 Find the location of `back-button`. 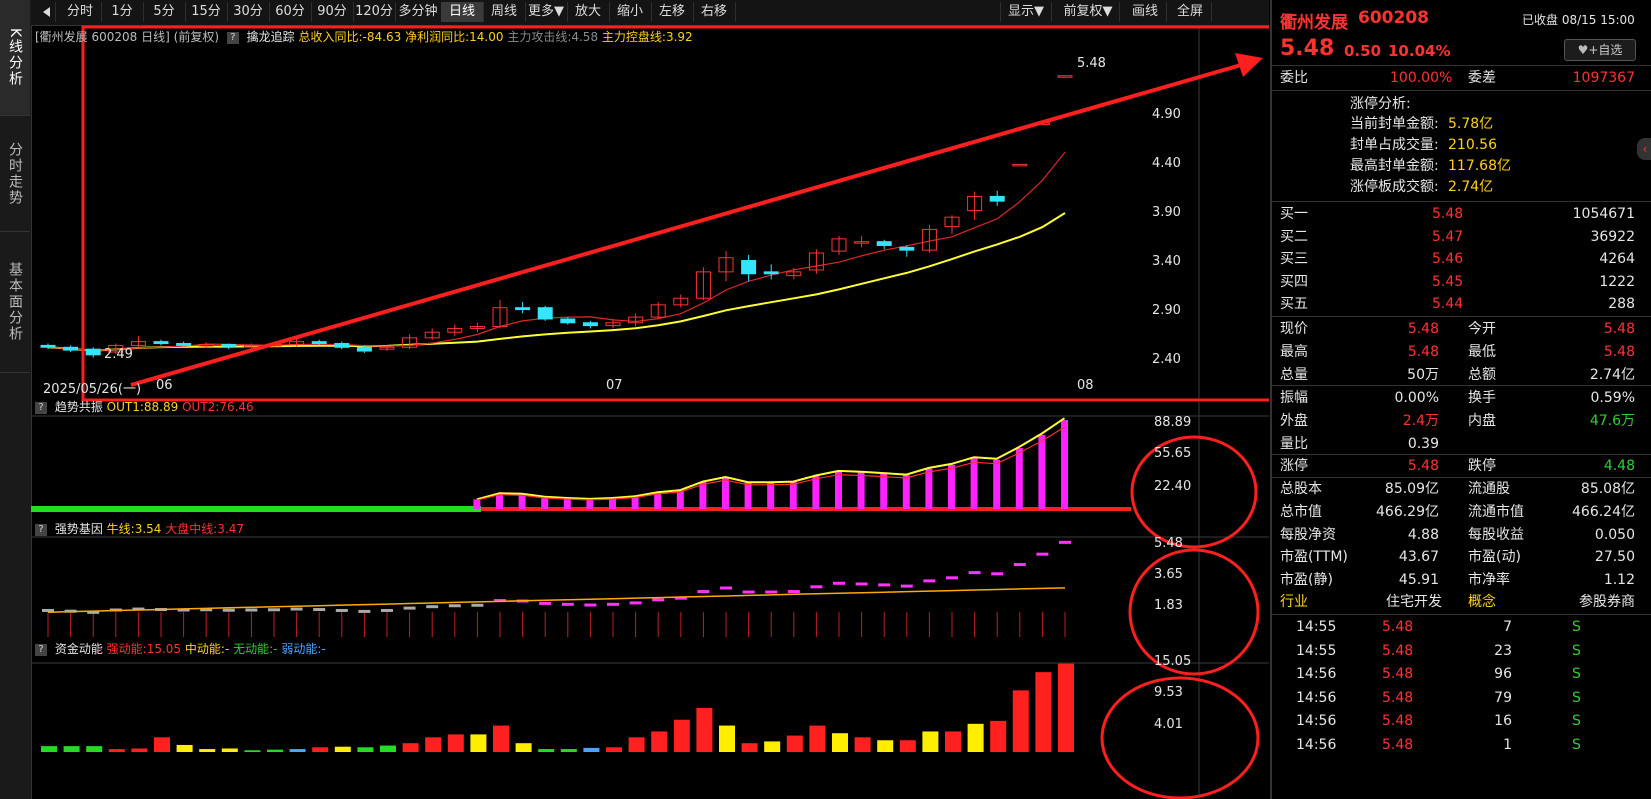

back-button is located at coordinates (46, 12).